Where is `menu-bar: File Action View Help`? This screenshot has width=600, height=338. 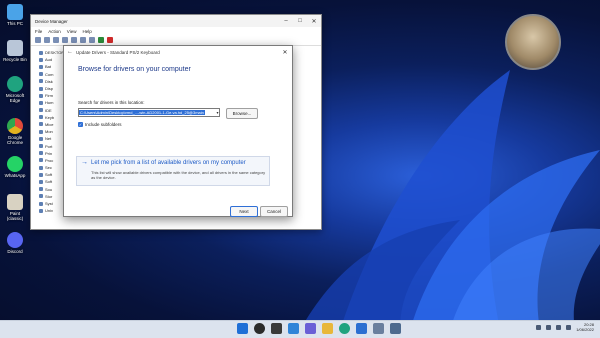 menu-bar: File Action View Help is located at coordinates (176, 31).